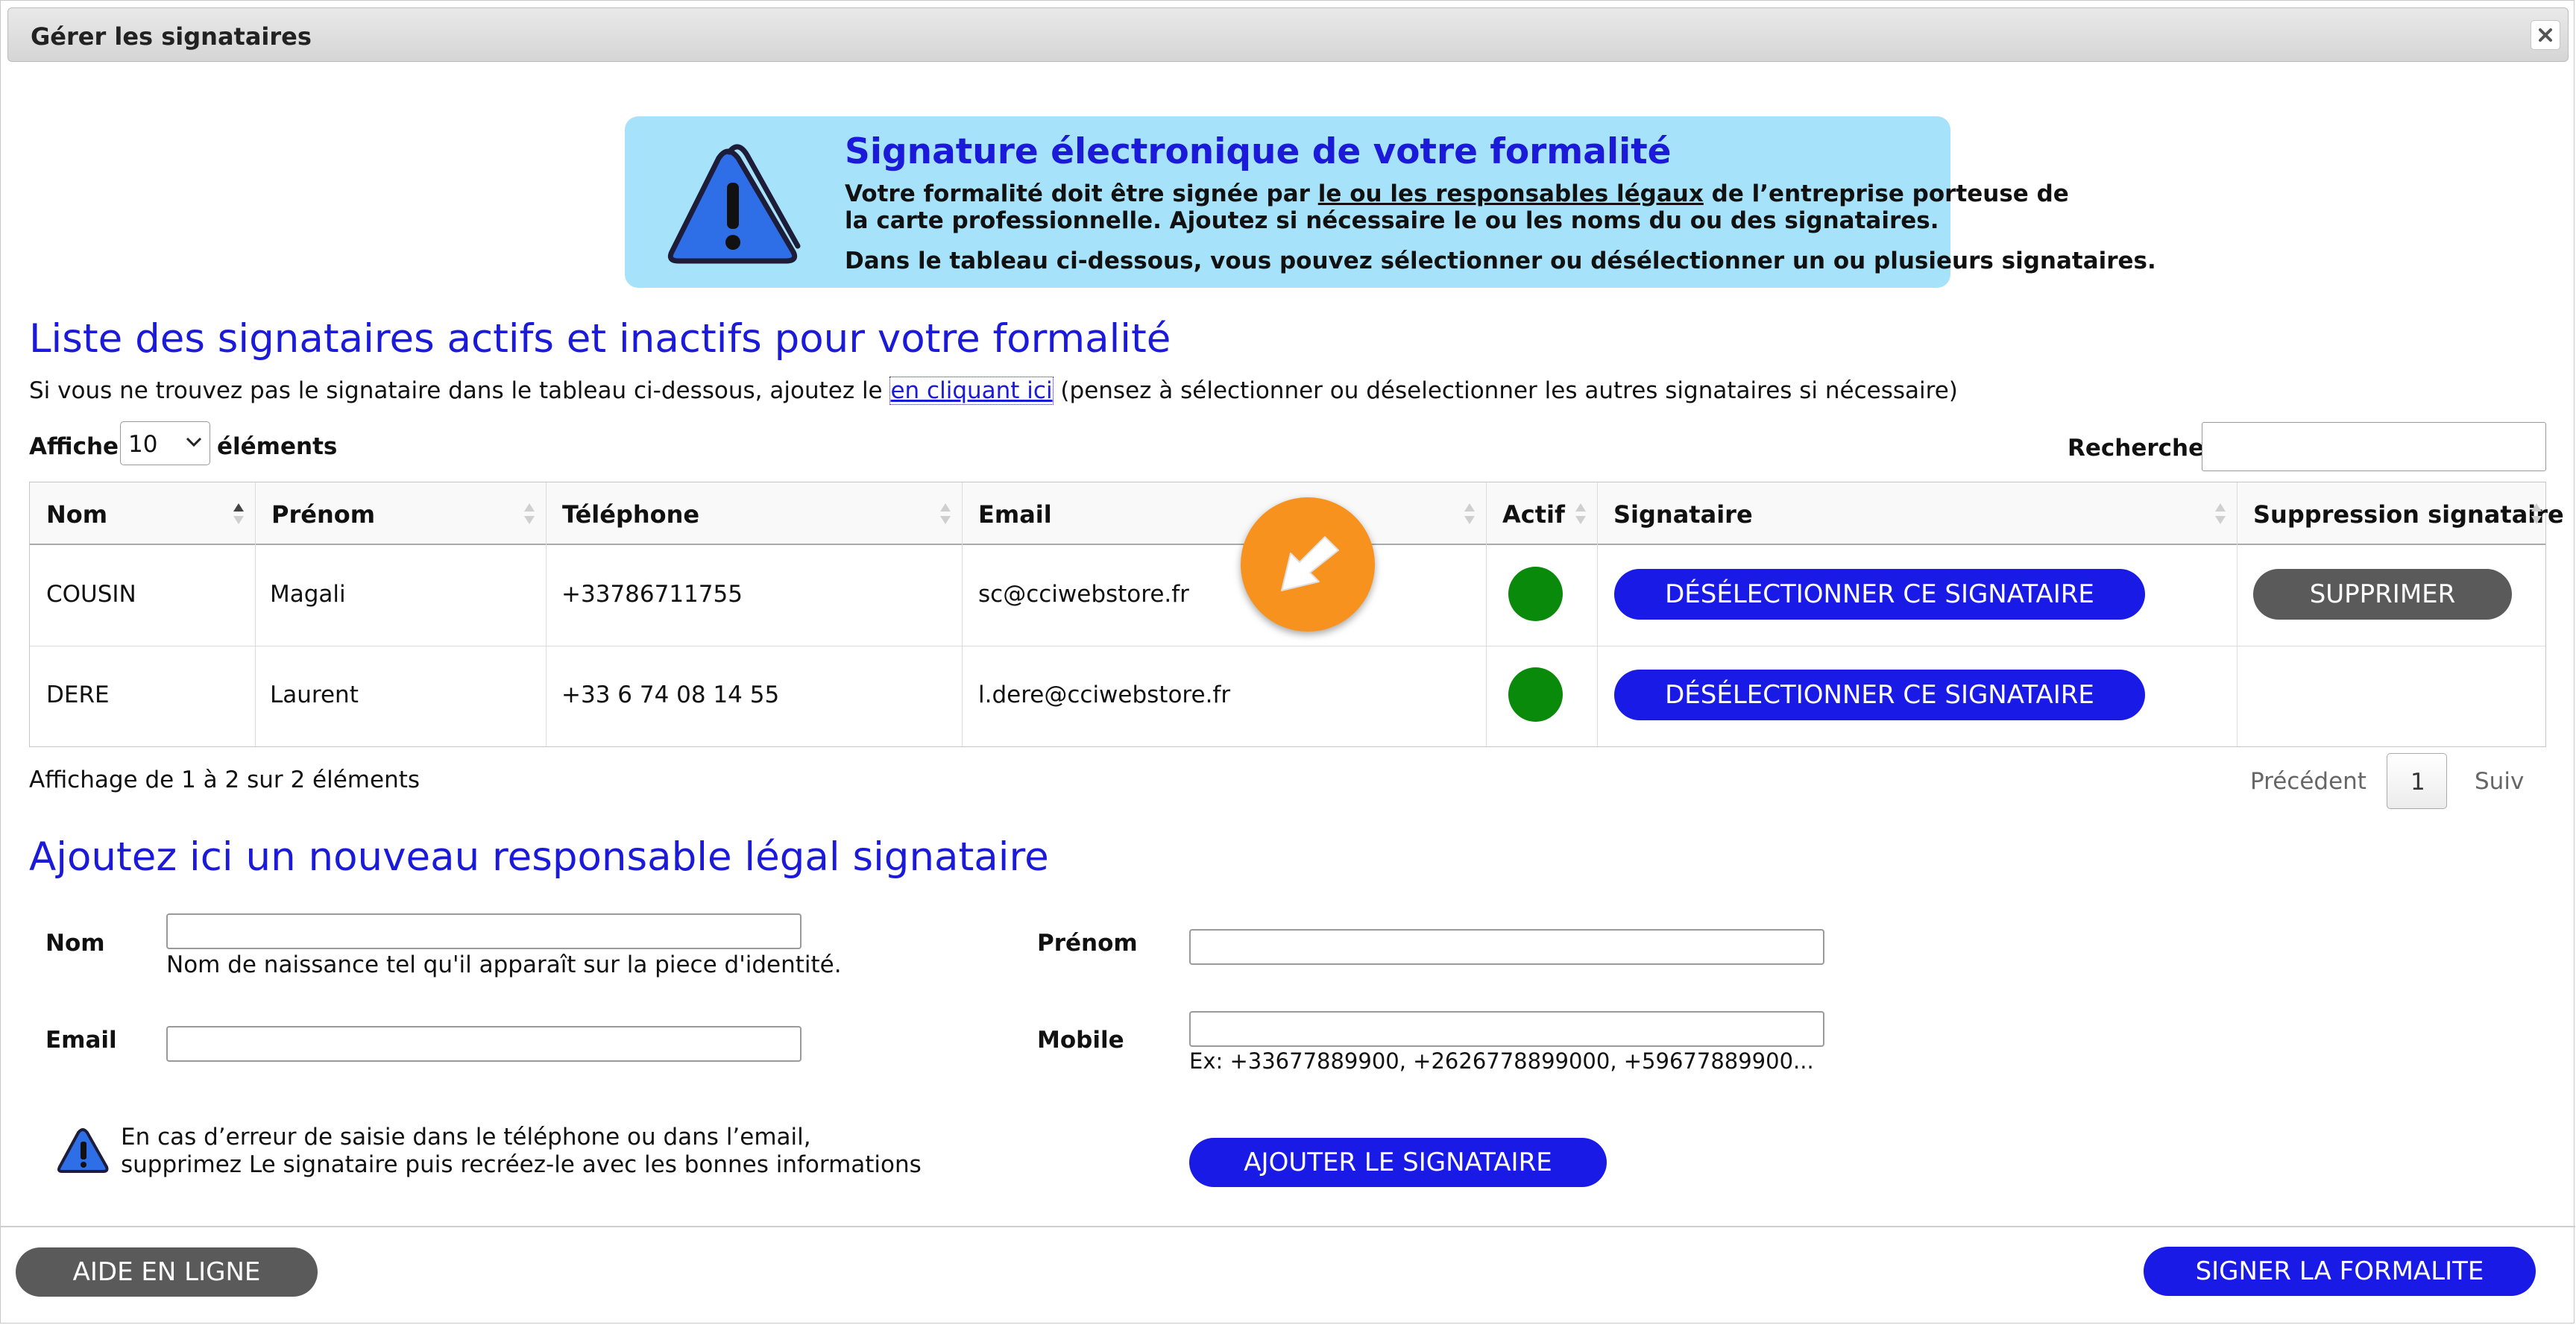  What do you see at coordinates (1080, 1040) in the screenshot?
I see `mobile-label: Mobile` at bounding box center [1080, 1040].